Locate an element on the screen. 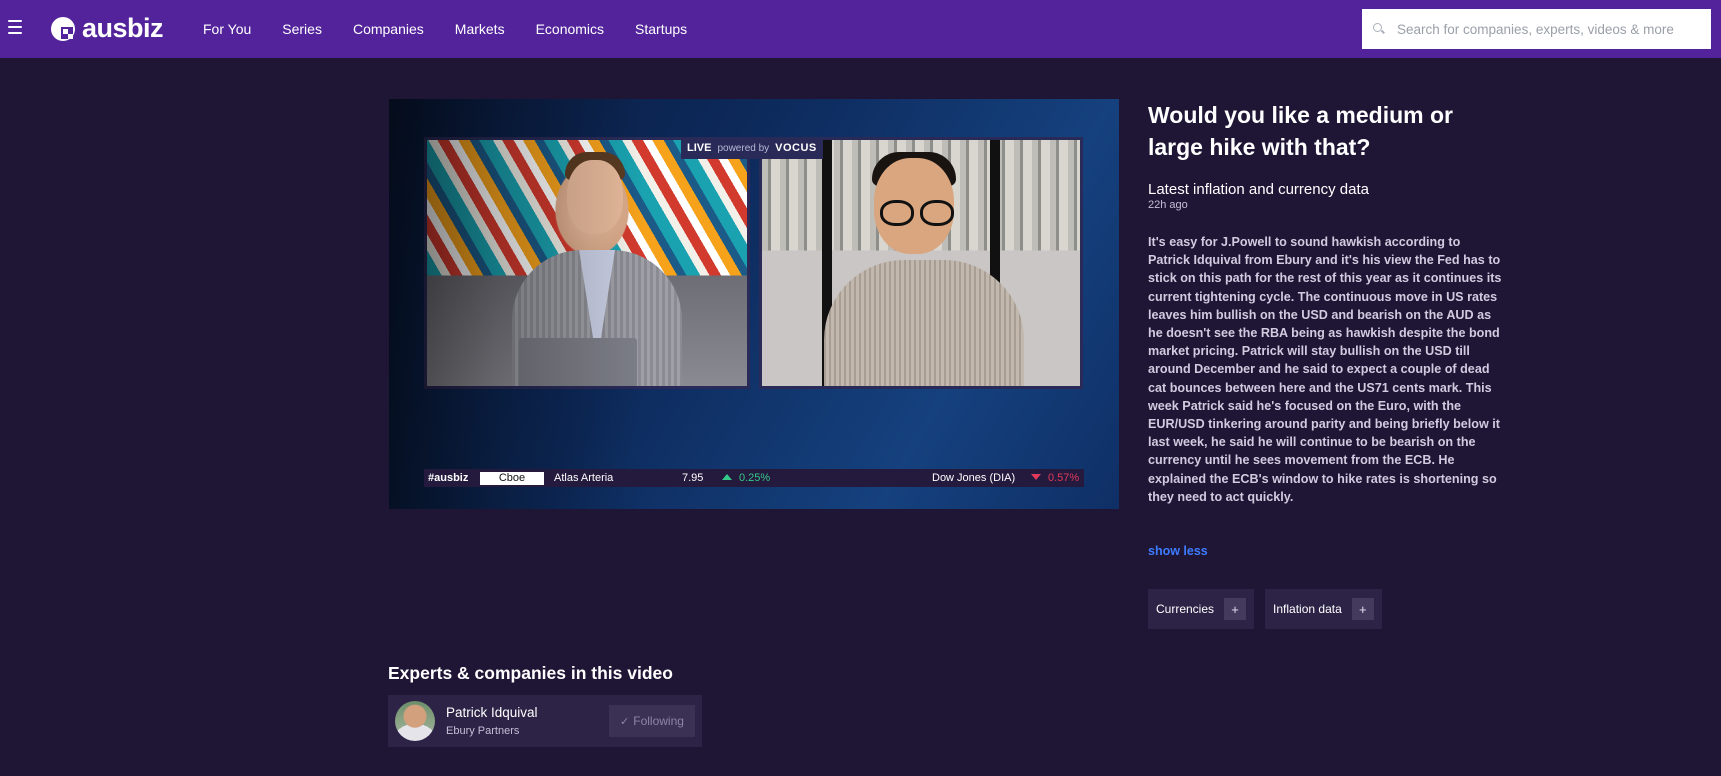 This screenshot has height=776, width=1721. following-button: ✓ Following is located at coordinates (652, 721).